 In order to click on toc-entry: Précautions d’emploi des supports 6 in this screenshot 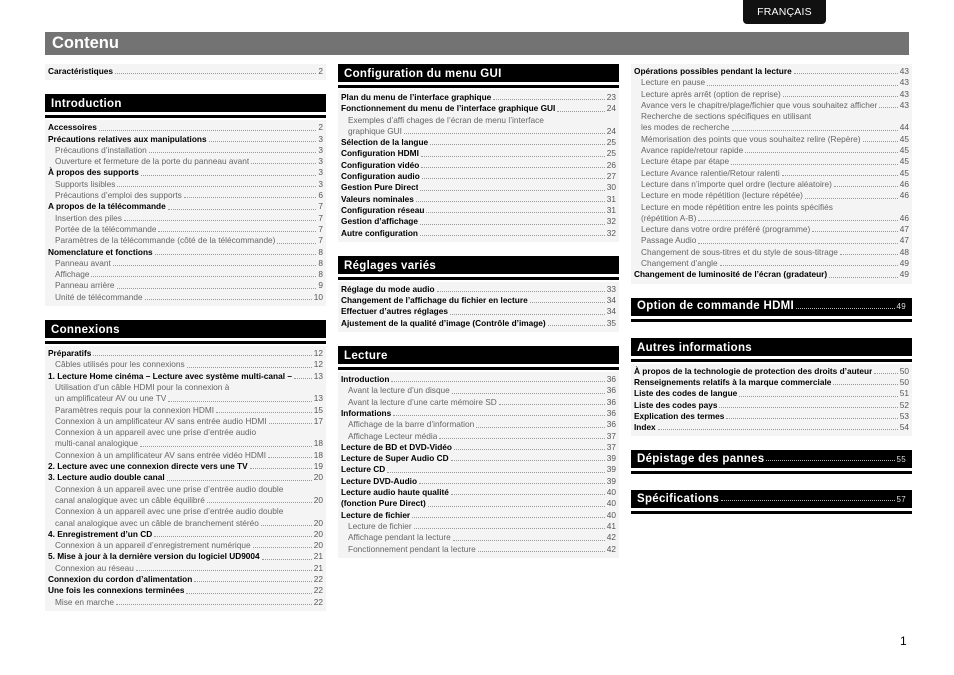, I will do `click(185, 195)`.